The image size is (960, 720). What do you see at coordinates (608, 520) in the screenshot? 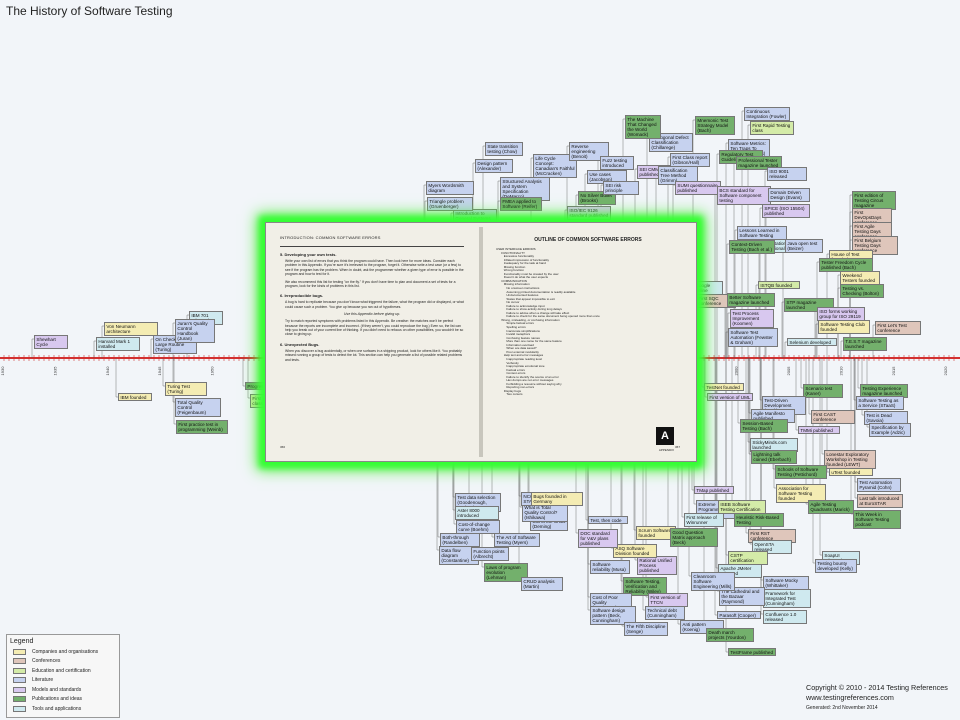
I see `timeline-event-node: Test, then code` at bounding box center [608, 520].